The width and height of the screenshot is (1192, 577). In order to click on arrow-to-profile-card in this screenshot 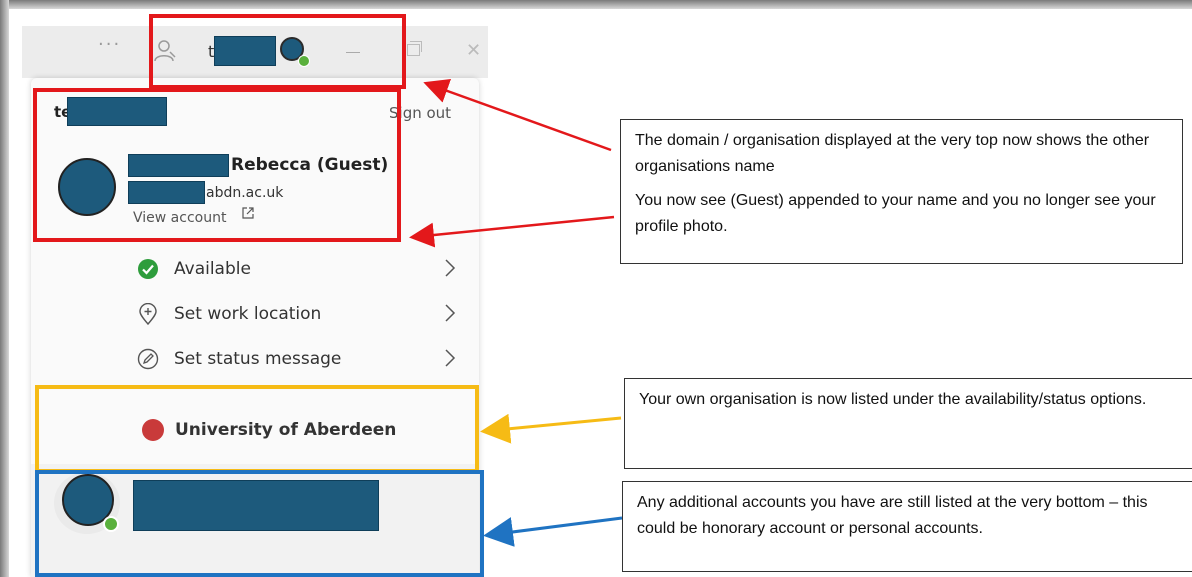, I will do `click(512, 231)`.